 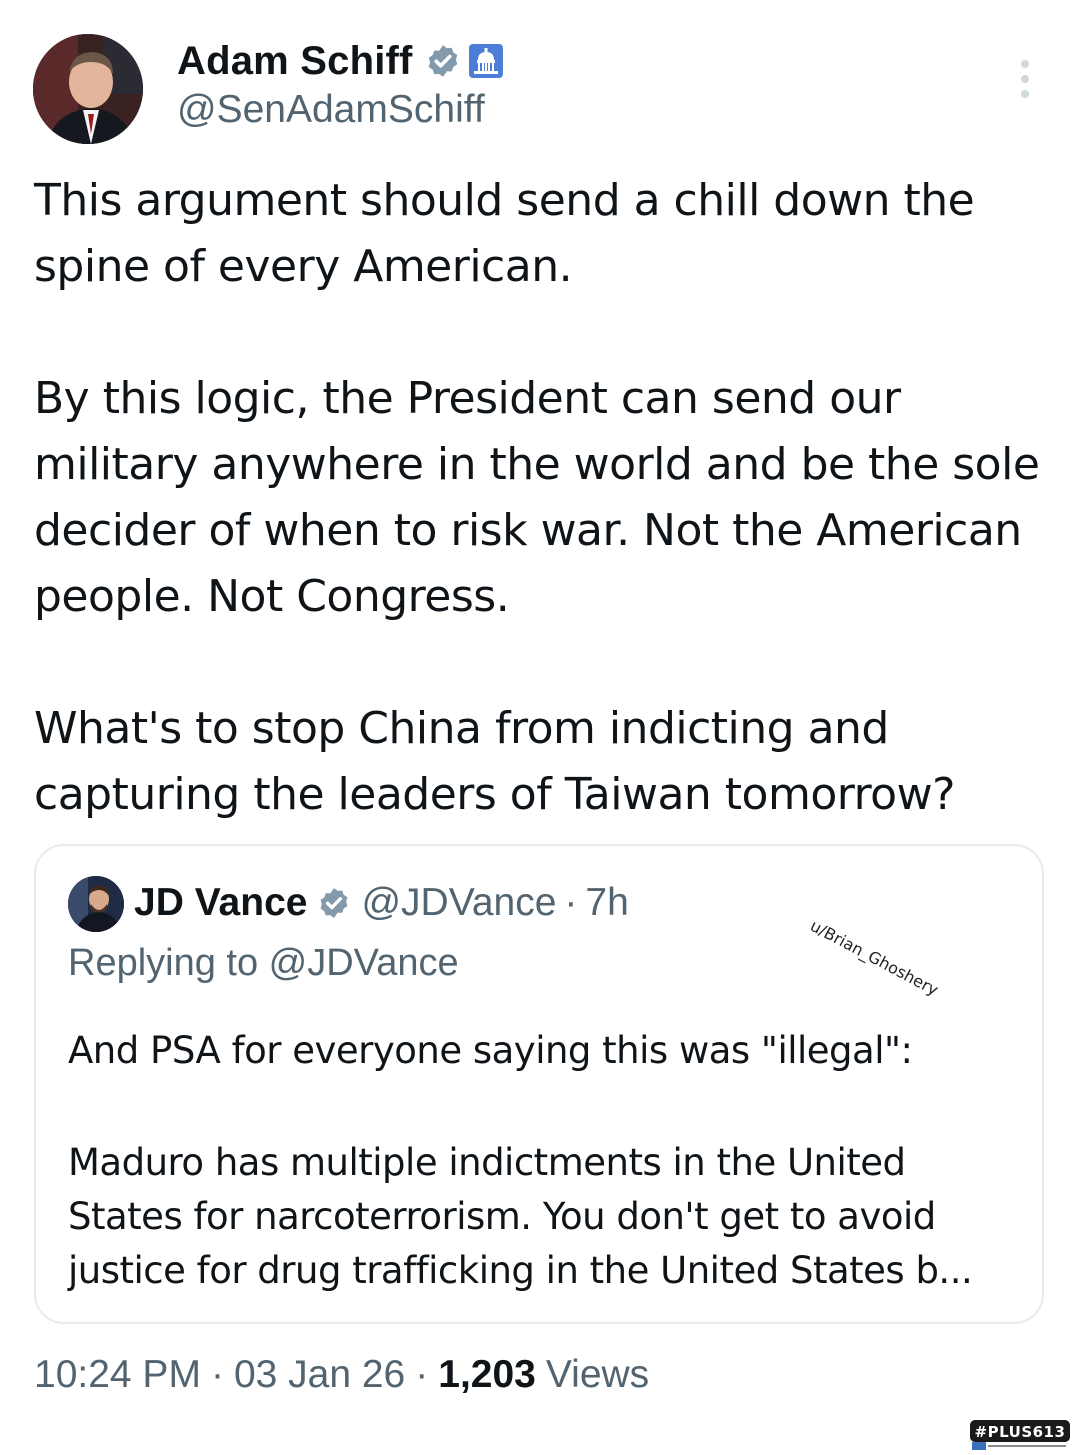 I want to click on quoted-timestamp: 7h, so click(x=606, y=903).